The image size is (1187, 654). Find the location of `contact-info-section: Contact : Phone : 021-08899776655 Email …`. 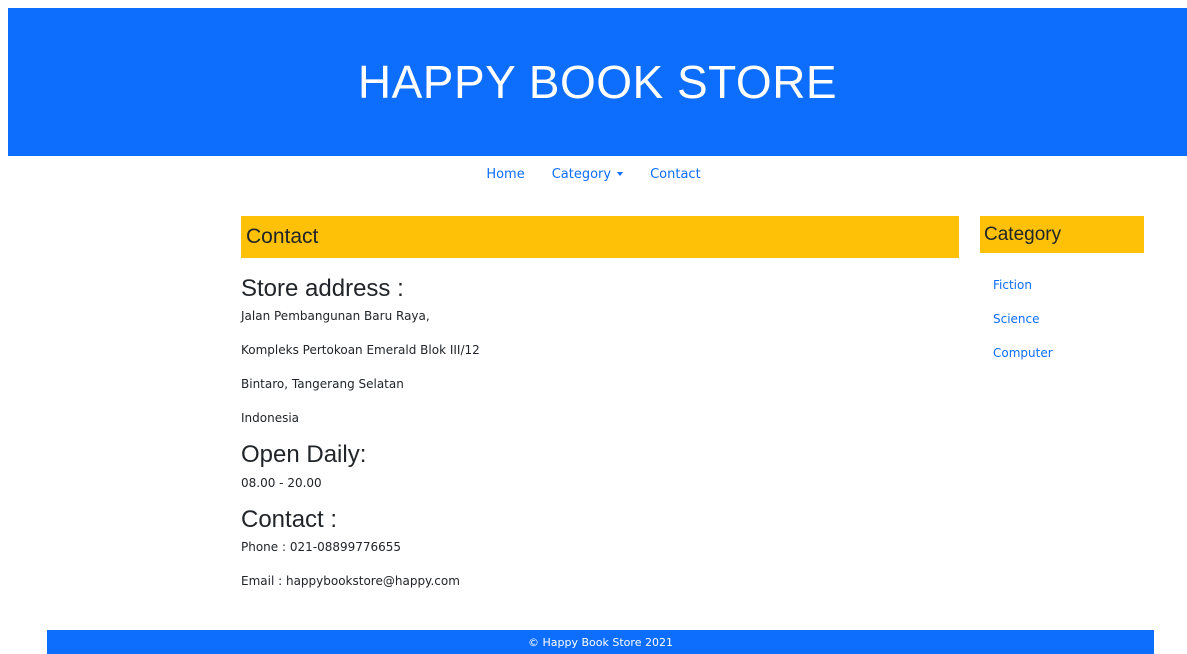

contact-info-section: Contact : Phone : 021-08899776655 Email … is located at coordinates (600, 547).